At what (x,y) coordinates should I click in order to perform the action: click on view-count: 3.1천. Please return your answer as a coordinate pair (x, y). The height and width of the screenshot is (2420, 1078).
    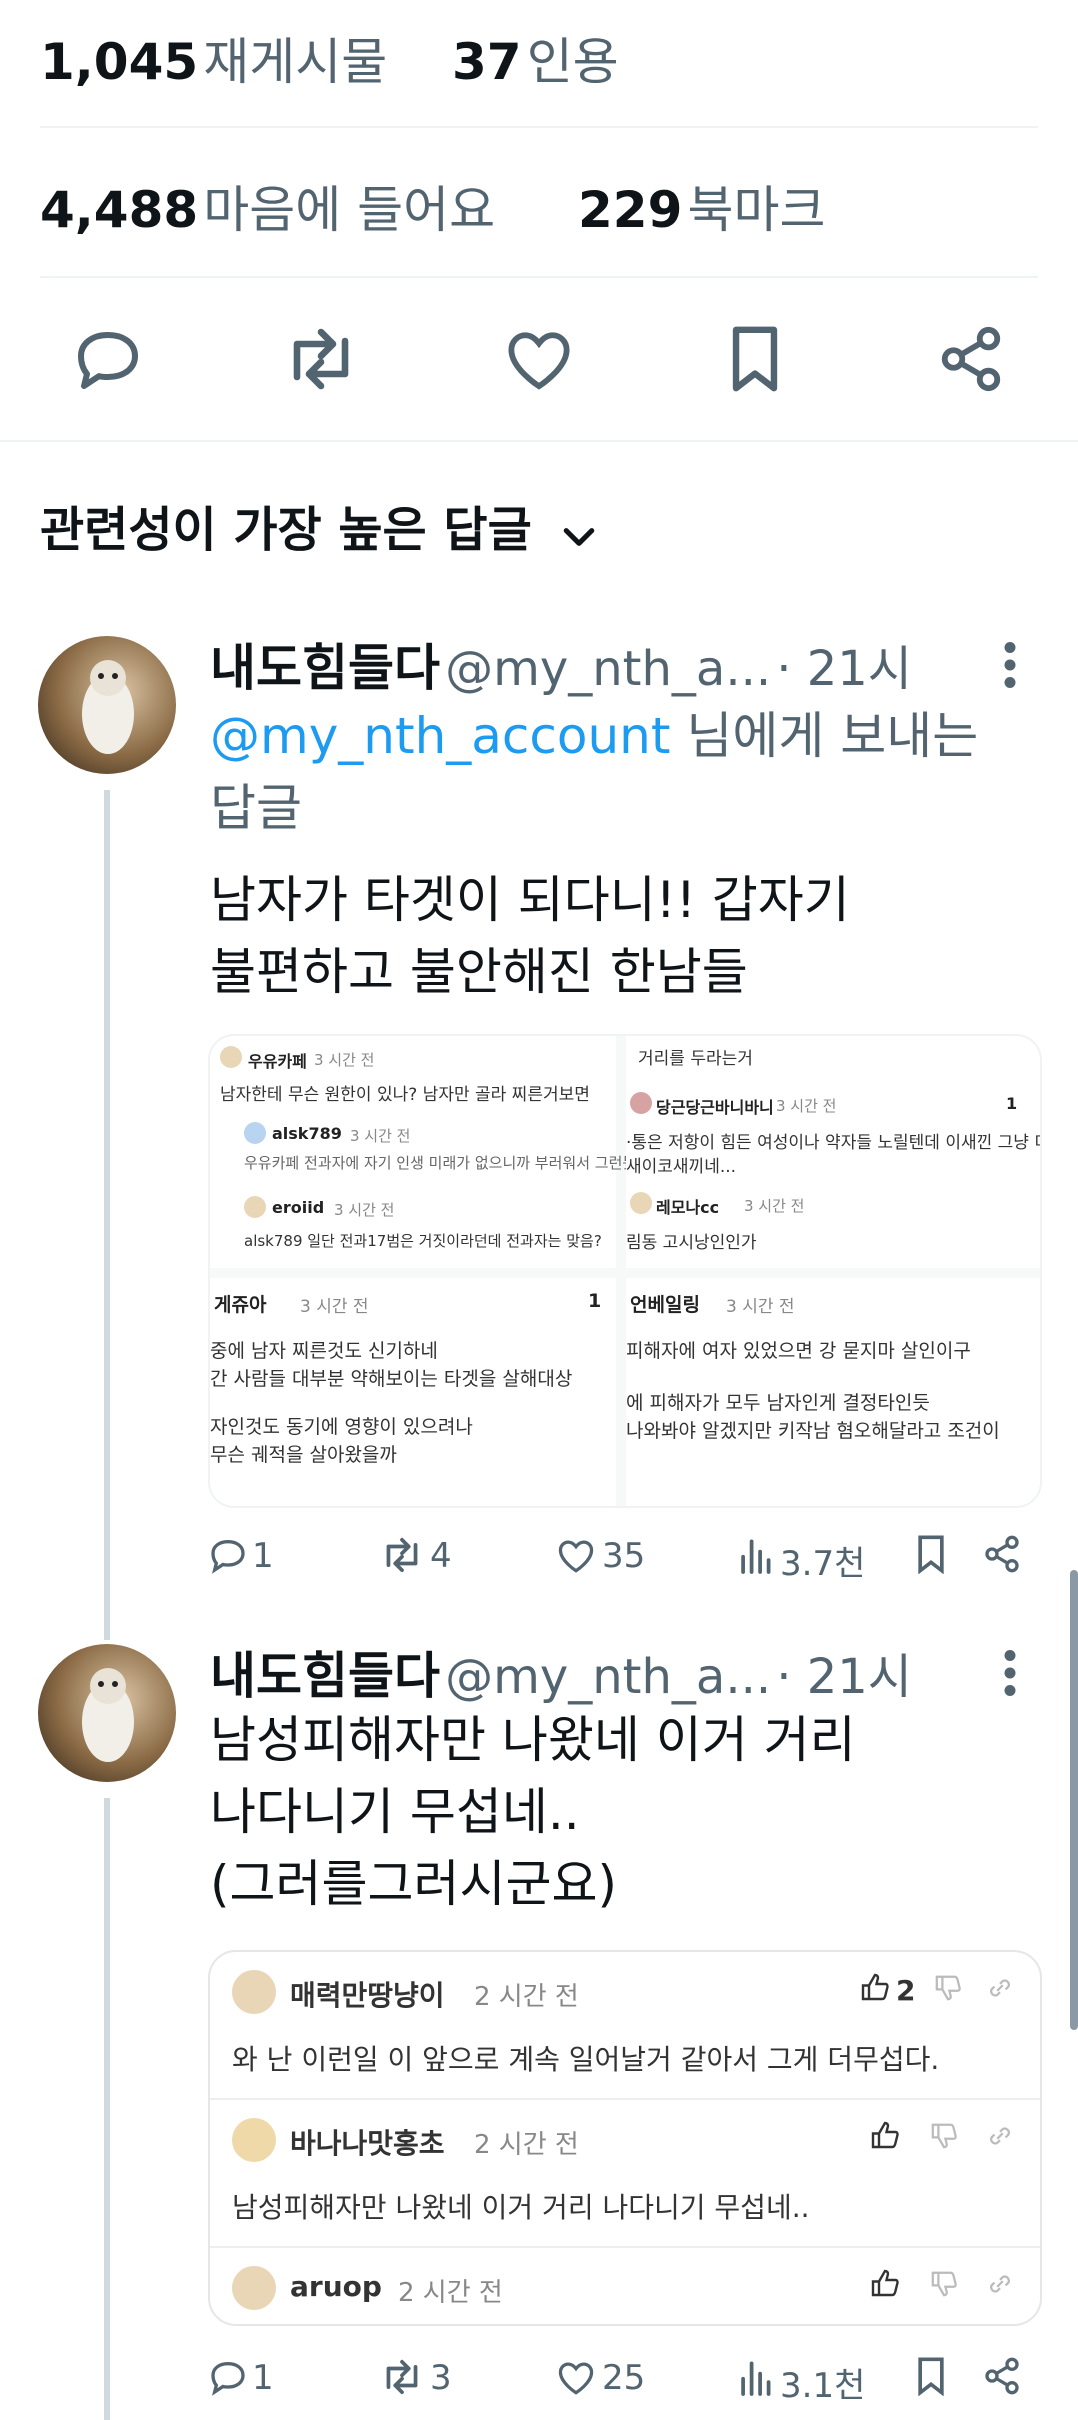
    Looking at the image, I should click on (823, 2386).